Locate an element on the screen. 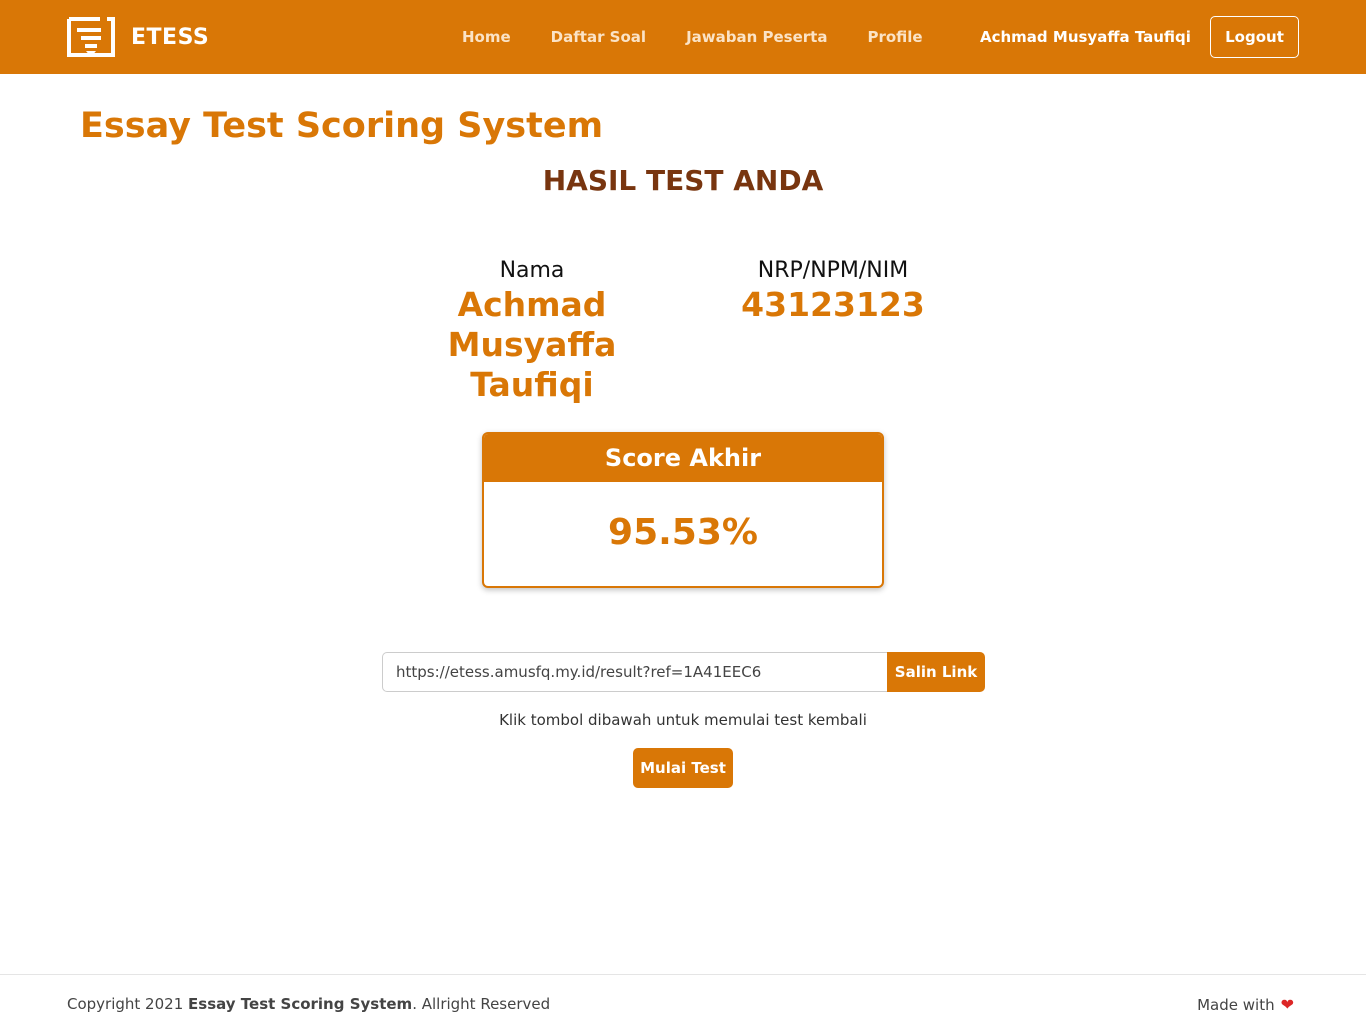  copyright-suffix: . Allright Reserved is located at coordinates (481, 1004).